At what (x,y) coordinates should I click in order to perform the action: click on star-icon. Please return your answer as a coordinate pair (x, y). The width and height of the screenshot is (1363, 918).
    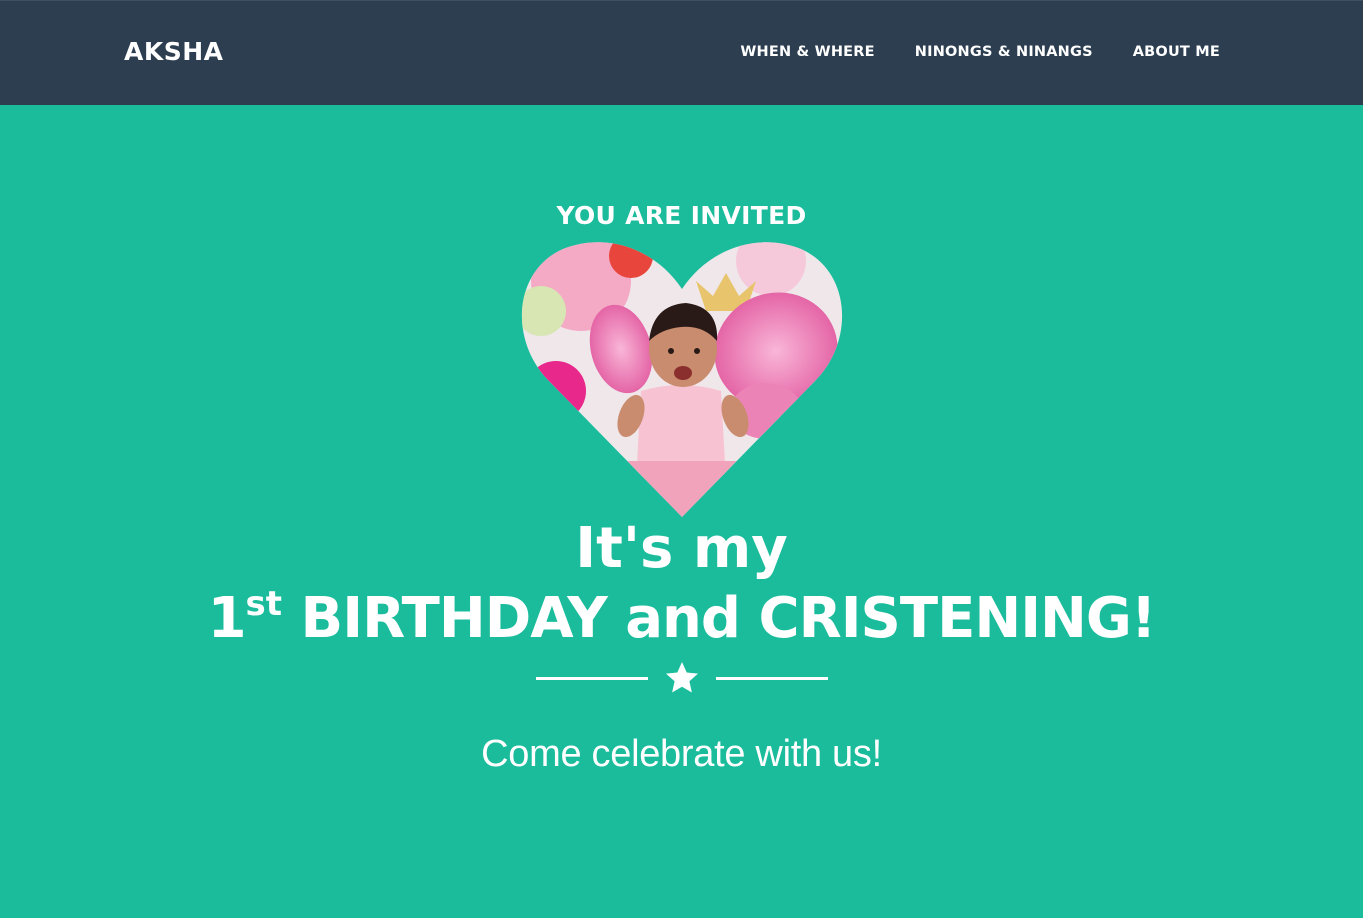
    Looking at the image, I should click on (682, 677).